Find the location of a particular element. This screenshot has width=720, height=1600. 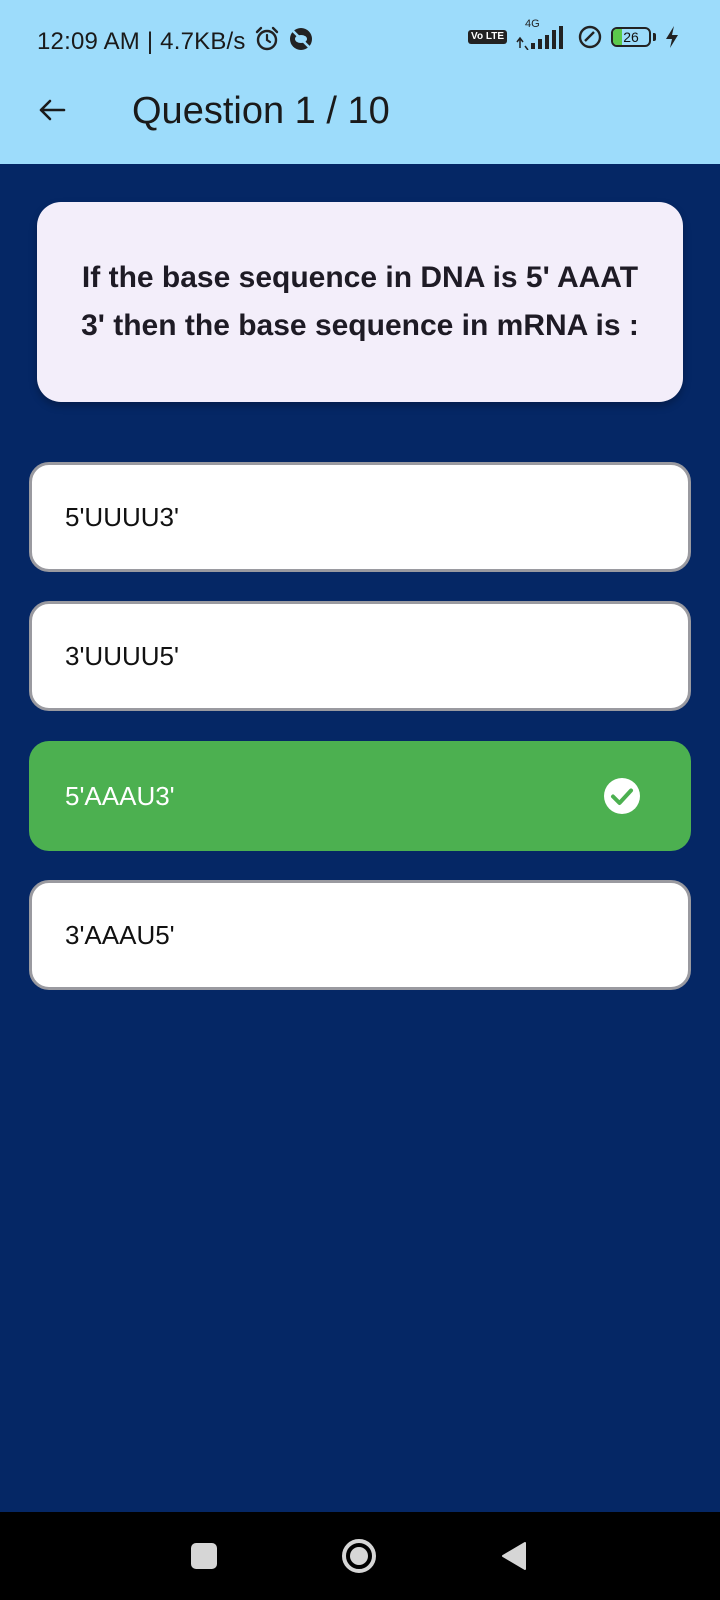

nav-back-button is located at coordinates (514, 1556).